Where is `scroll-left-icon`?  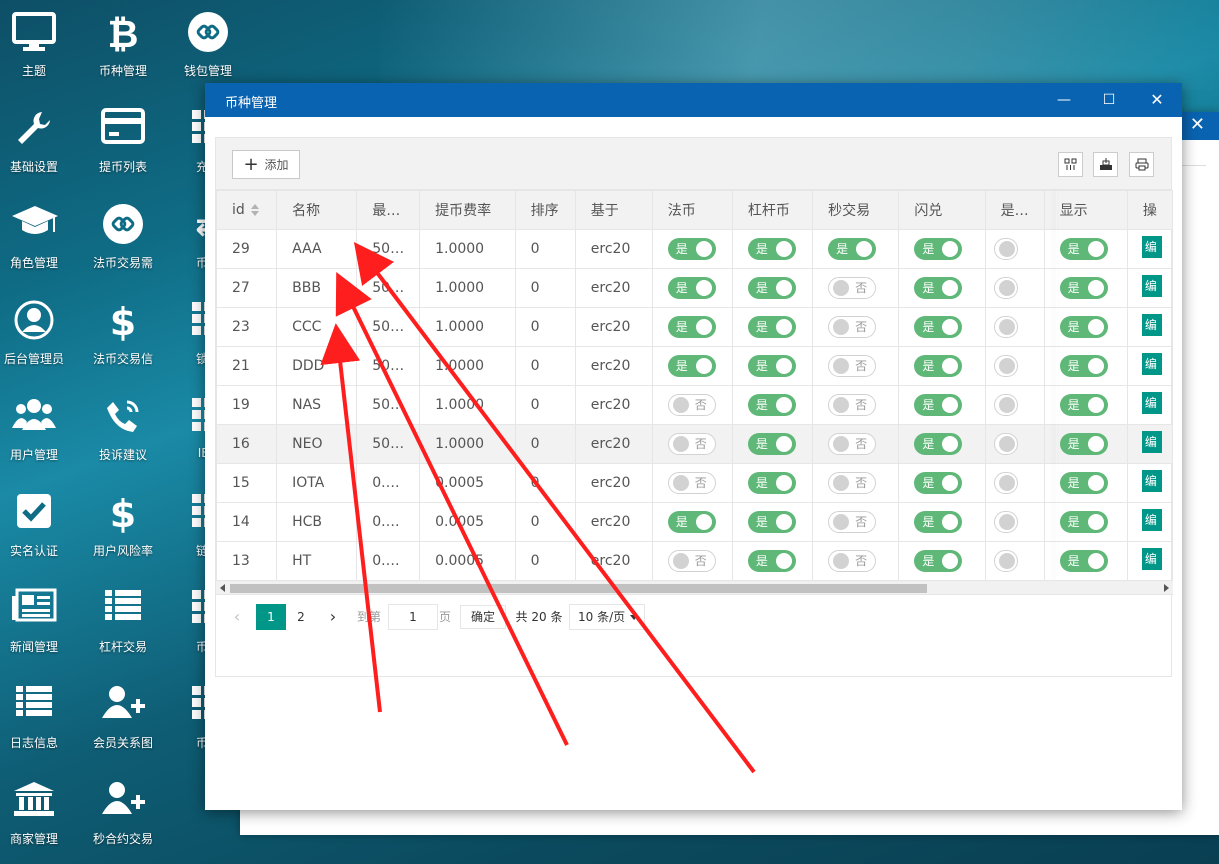 scroll-left-icon is located at coordinates (222, 588).